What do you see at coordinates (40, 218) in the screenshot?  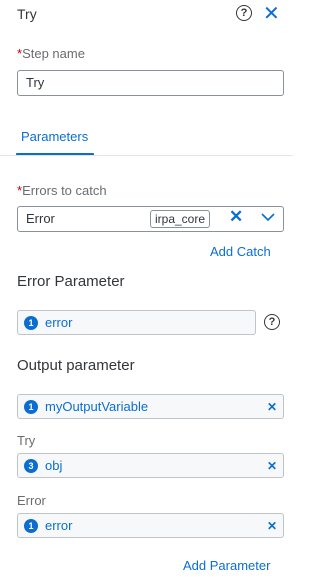 I see `errors-to-catch-value: Error` at bounding box center [40, 218].